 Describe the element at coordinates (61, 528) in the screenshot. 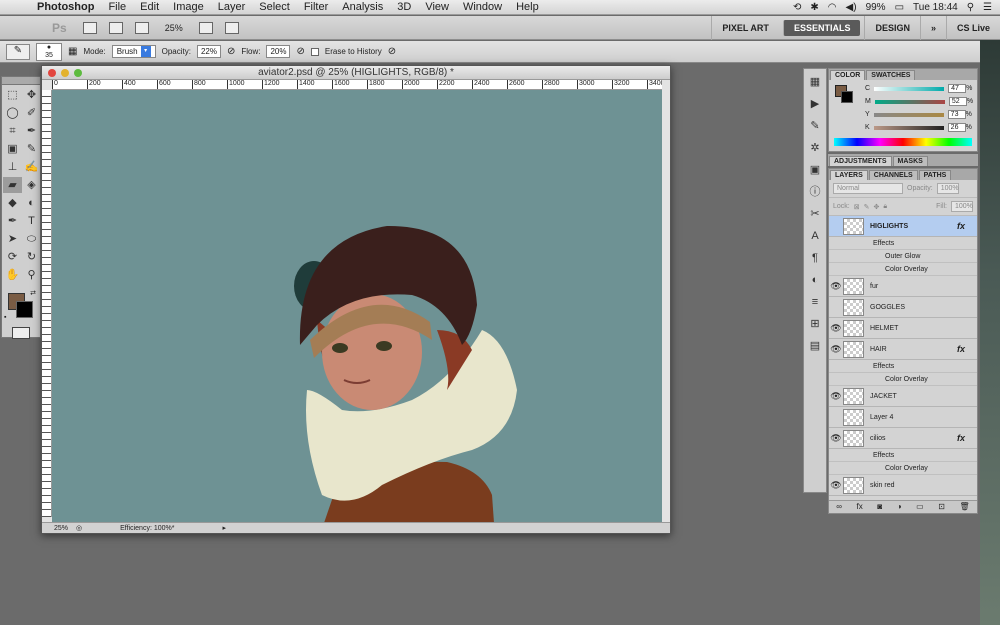

I see `status-zoom-value: 25%` at that location.